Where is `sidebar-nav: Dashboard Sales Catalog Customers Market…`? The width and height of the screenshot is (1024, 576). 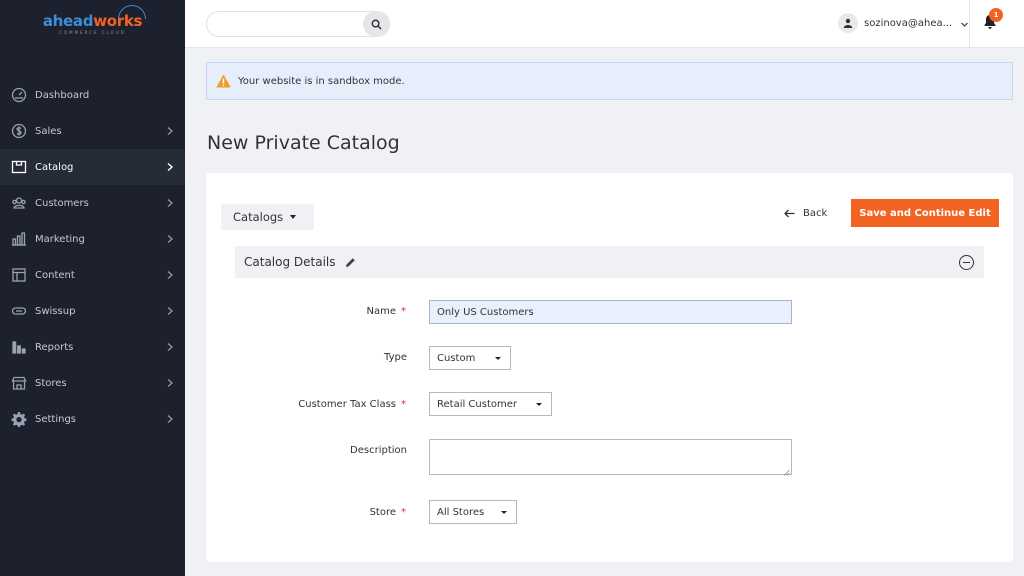
sidebar-nav: Dashboard Sales Catalog Customers Market… is located at coordinates (92, 257).